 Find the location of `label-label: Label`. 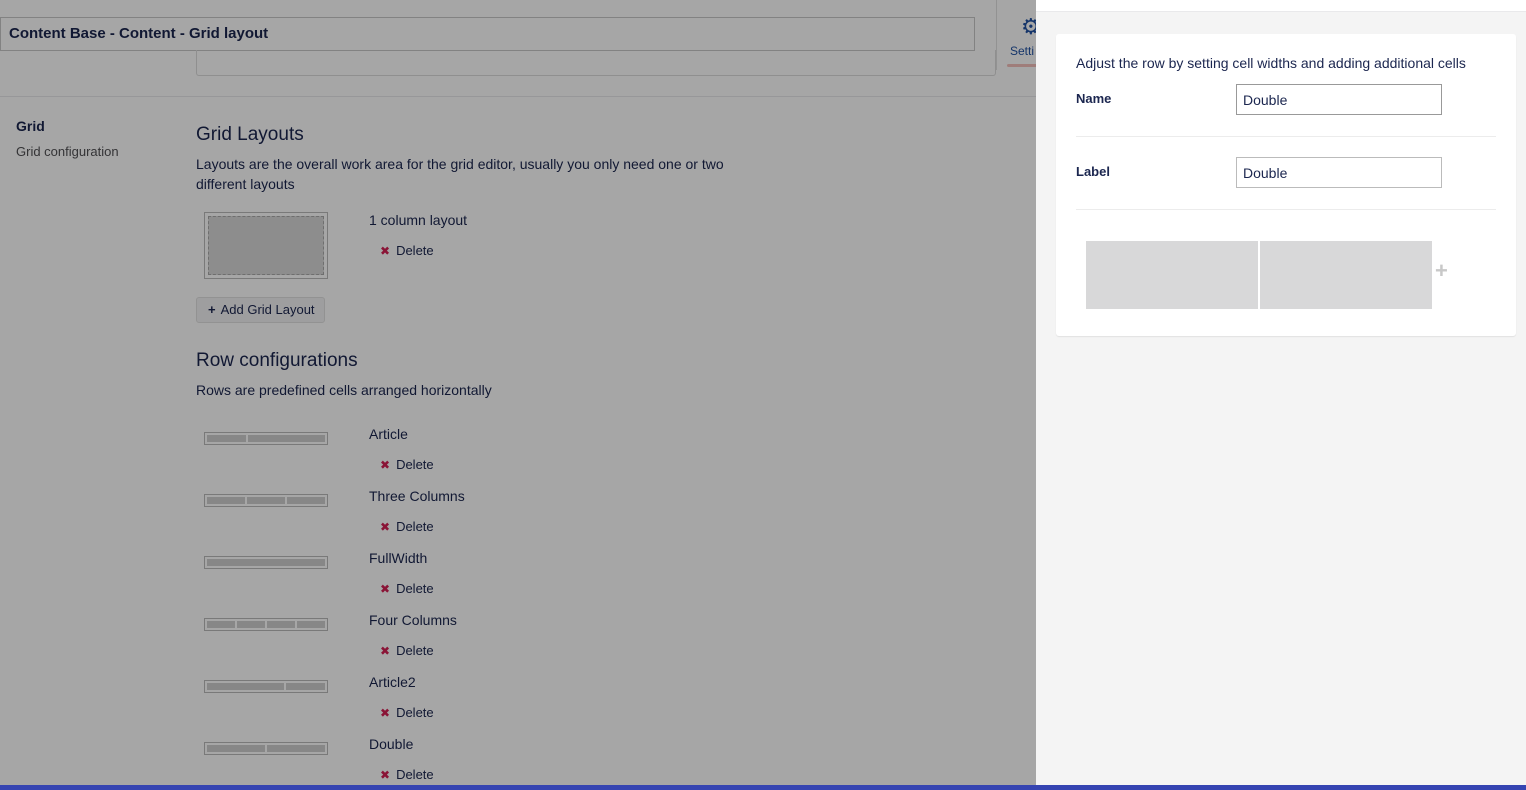

label-label: Label is located at coordinates (1093, 171).